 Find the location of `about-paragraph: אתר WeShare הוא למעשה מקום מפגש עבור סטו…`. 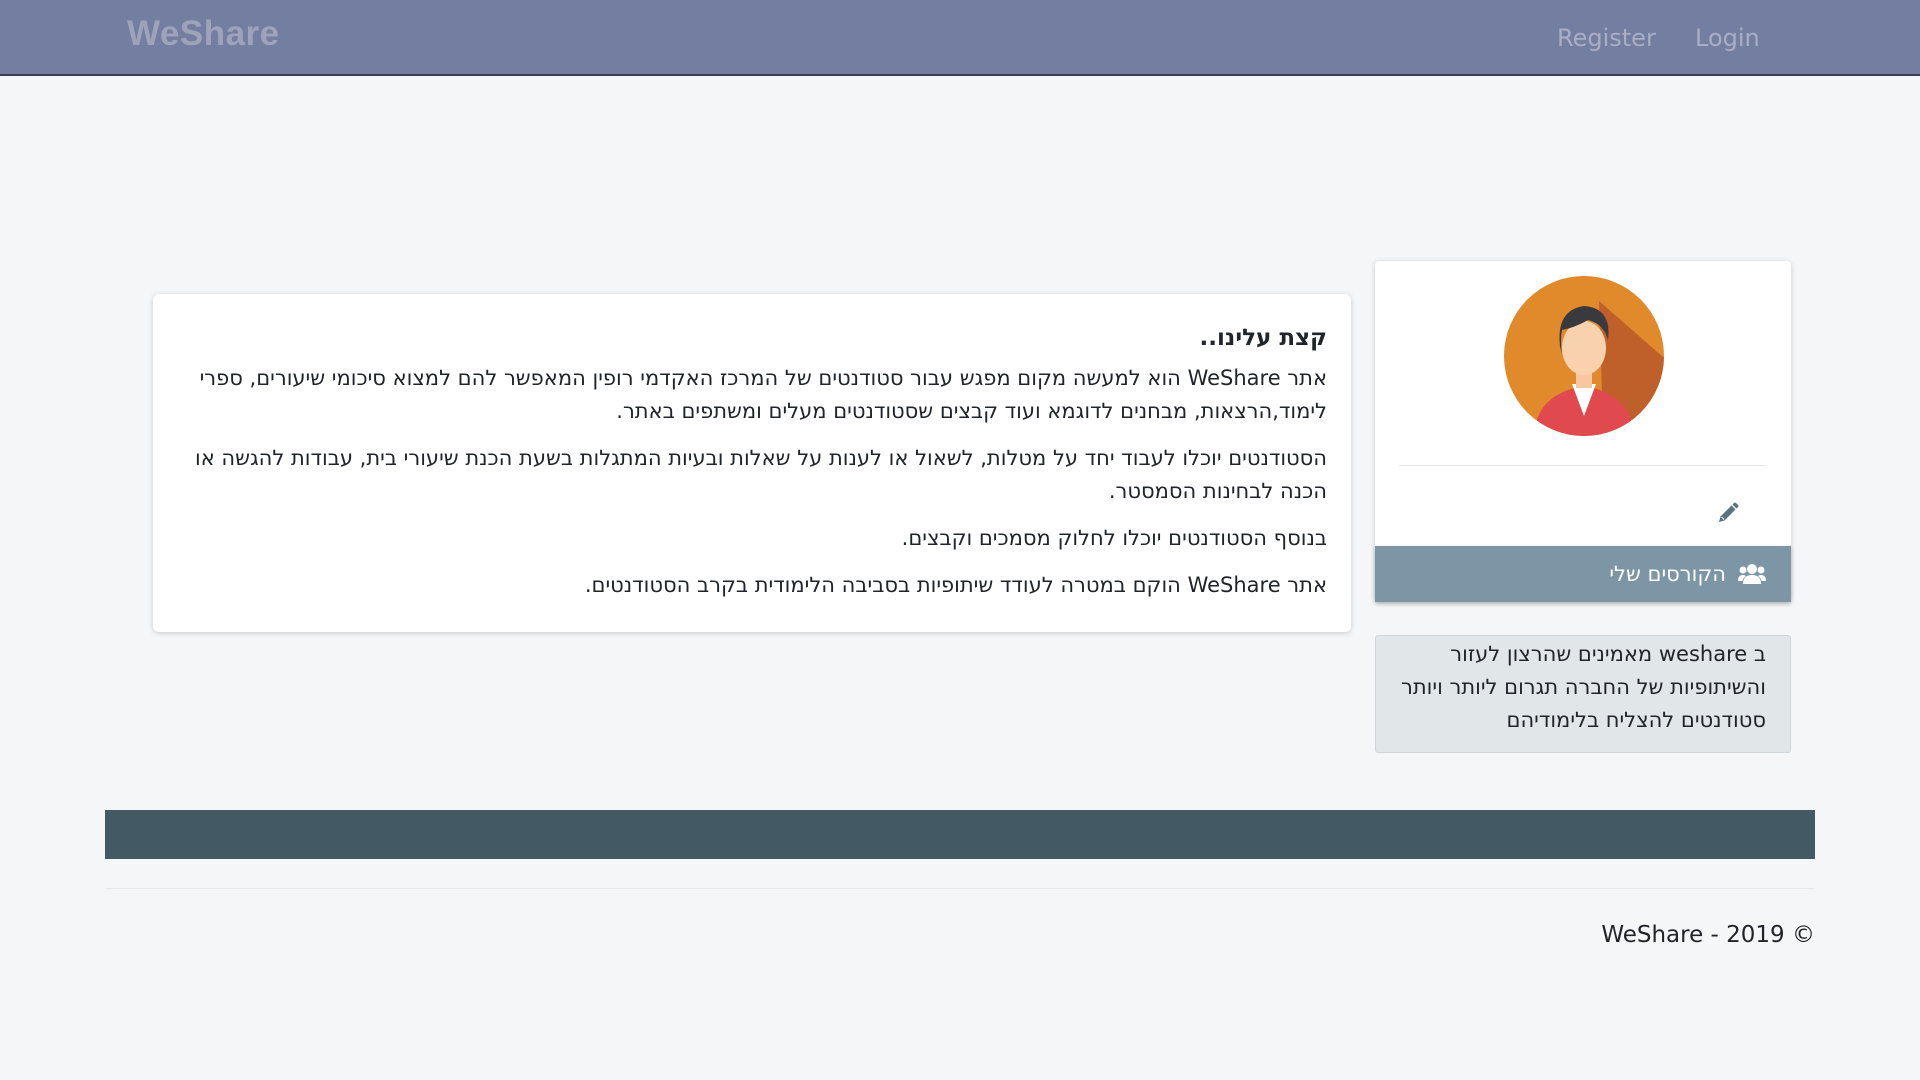

about-paragraph: אתר WeShare הוא למעשה מקום מפגש עבור סטו… is located at coordinates (763, 394).